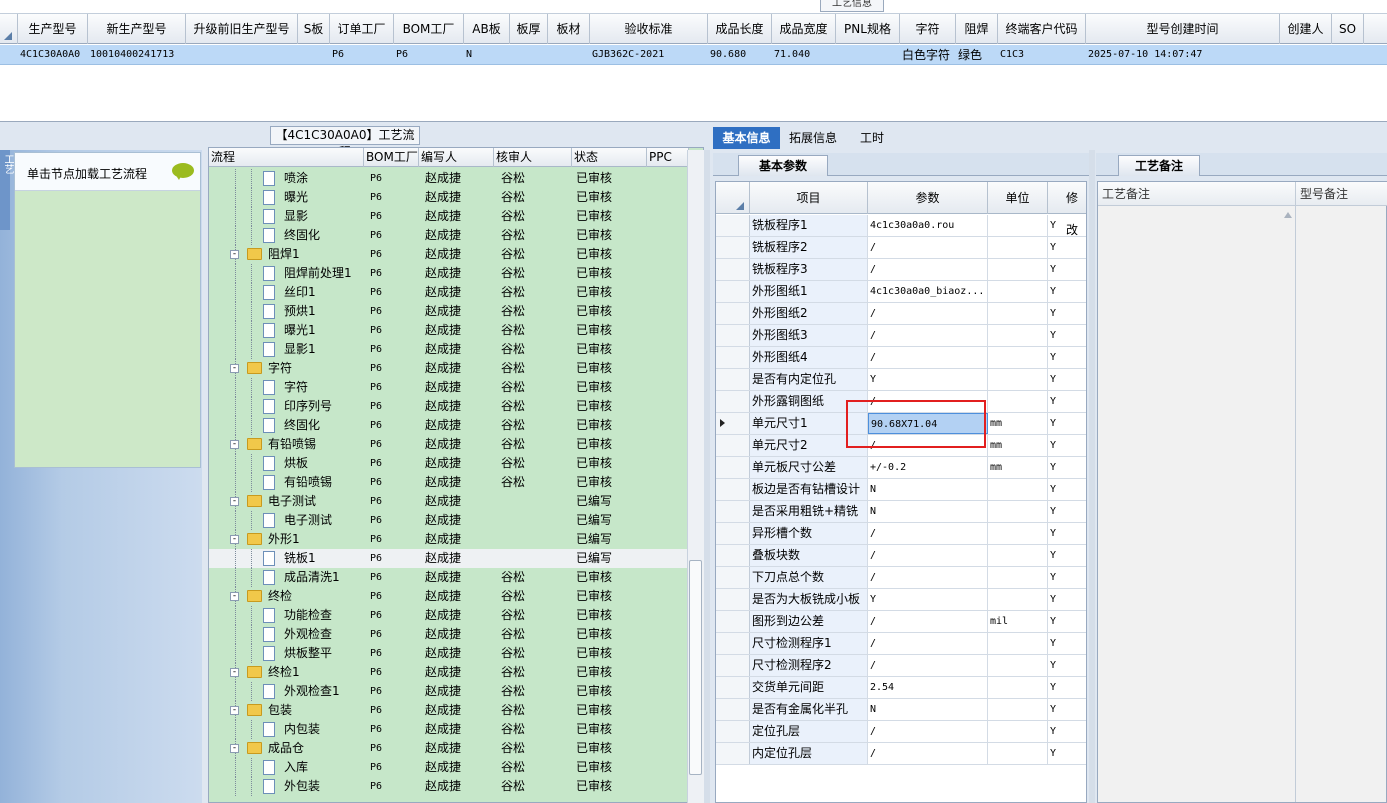 This screenshot has width=1387, height=803. What do you see at coordinates (852, 6) in the screenshot?
I see `top-tab: 工艺信息` at bounding box center [852, 6].